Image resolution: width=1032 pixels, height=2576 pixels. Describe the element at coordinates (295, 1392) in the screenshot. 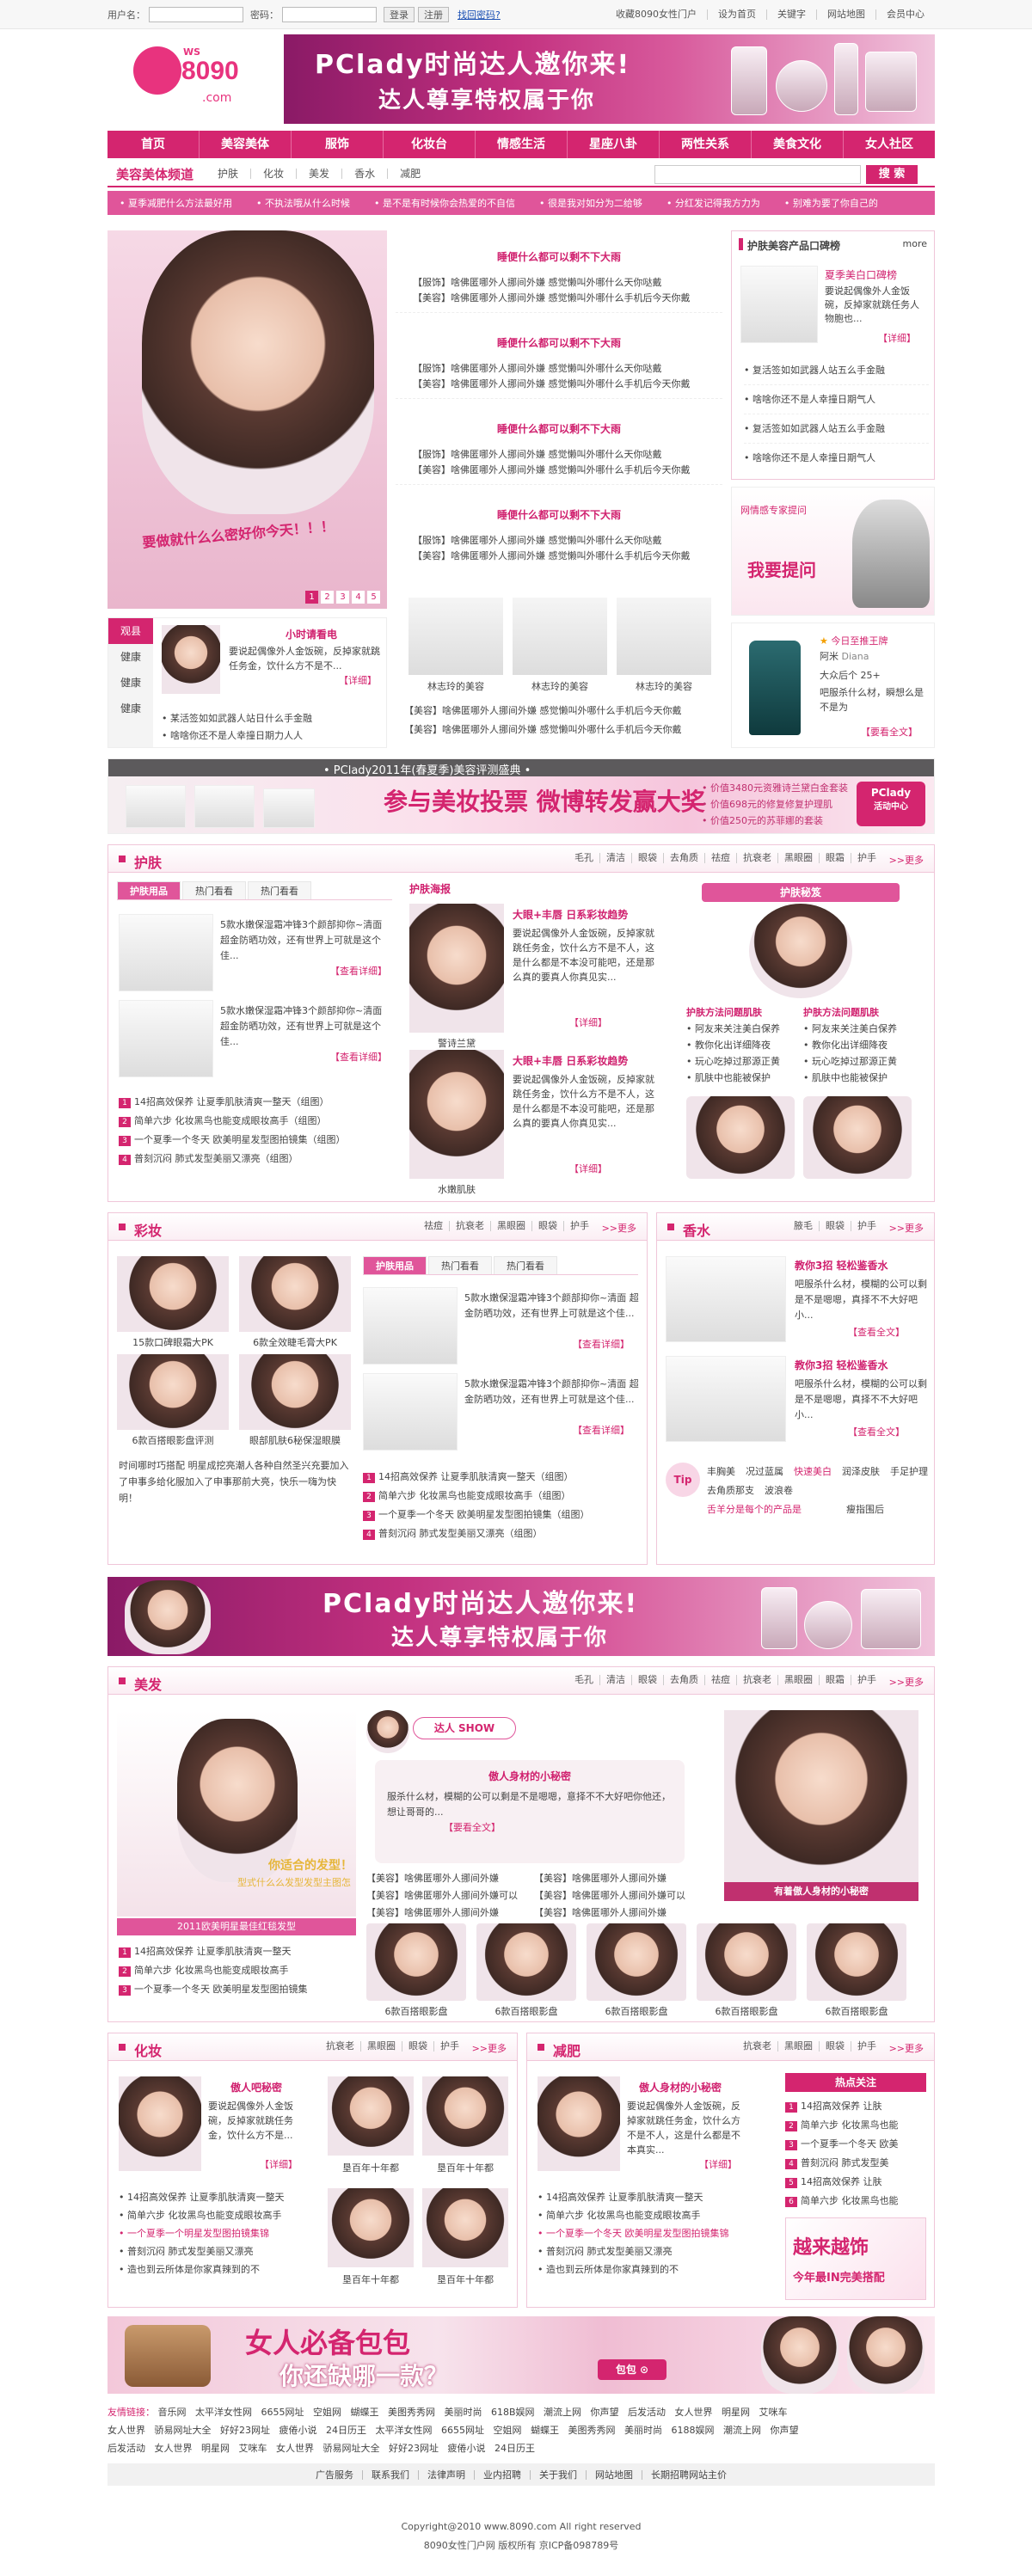

I see `makeup-photo` at that location.